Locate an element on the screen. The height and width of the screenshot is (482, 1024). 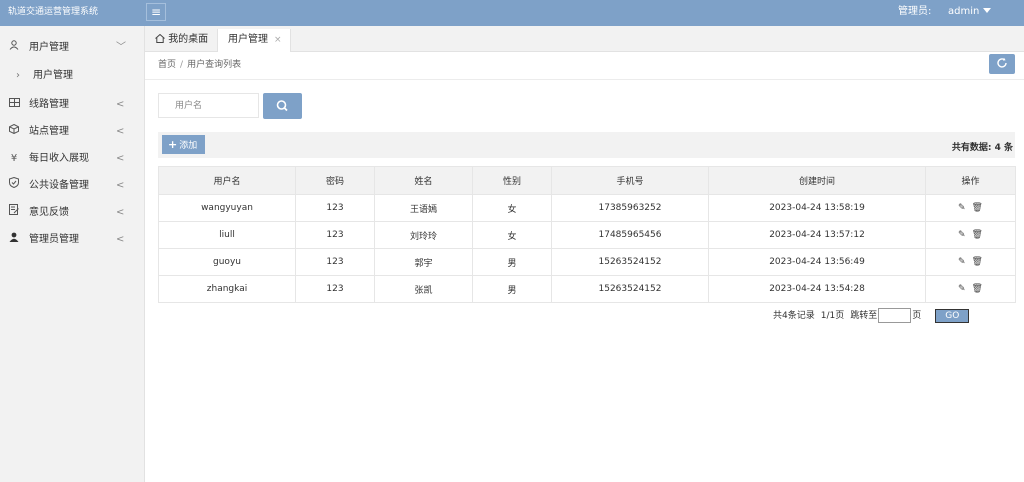
admin-username: admin is located at coordinates (964, 11).